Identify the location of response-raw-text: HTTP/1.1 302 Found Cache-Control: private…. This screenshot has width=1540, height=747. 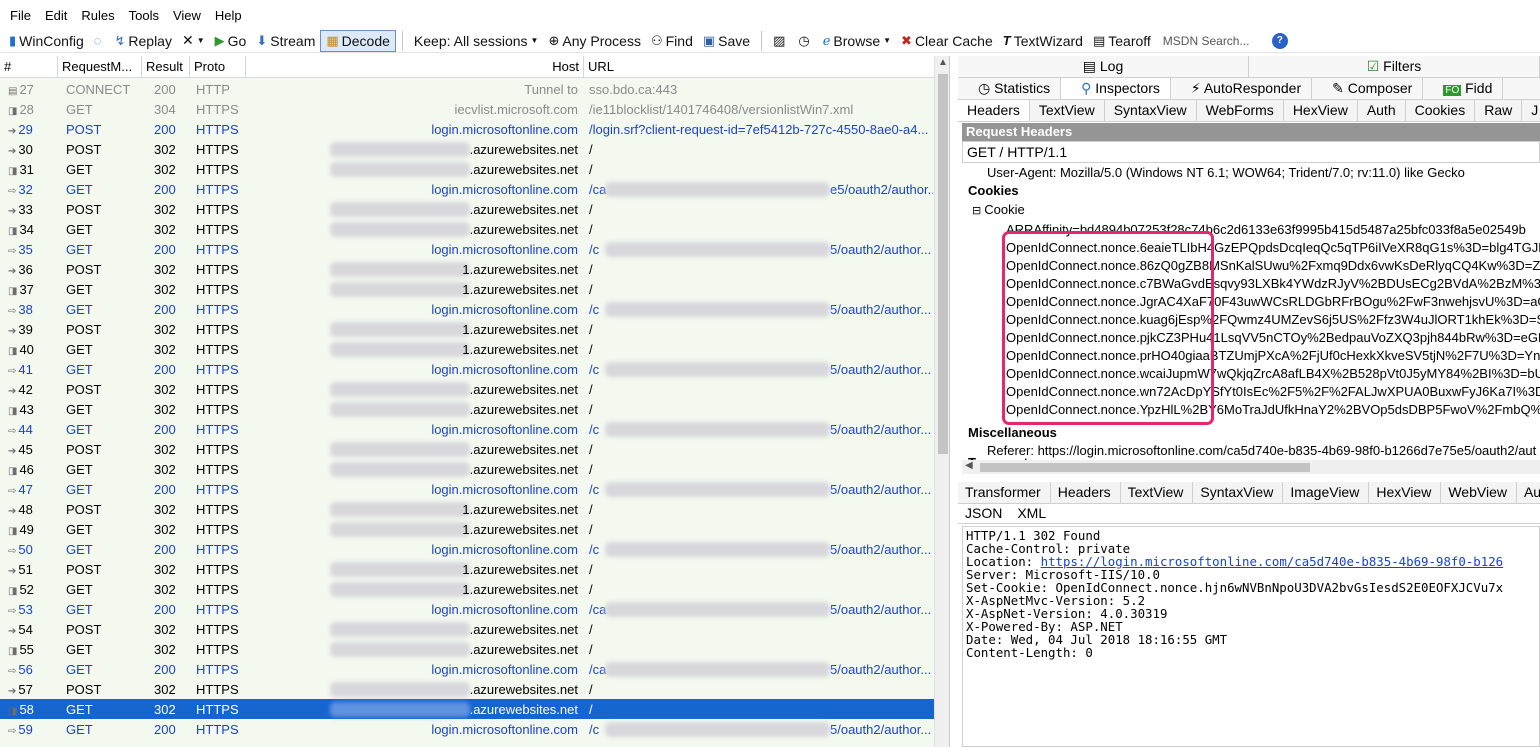
(1251, 636).